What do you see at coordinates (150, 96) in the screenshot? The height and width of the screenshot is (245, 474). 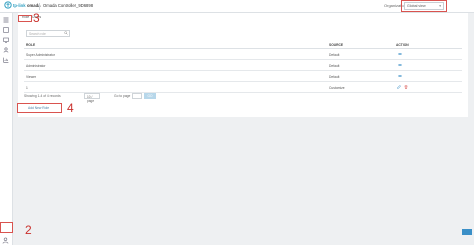 I see `go-button: GO` at bounding box center [150, 96].